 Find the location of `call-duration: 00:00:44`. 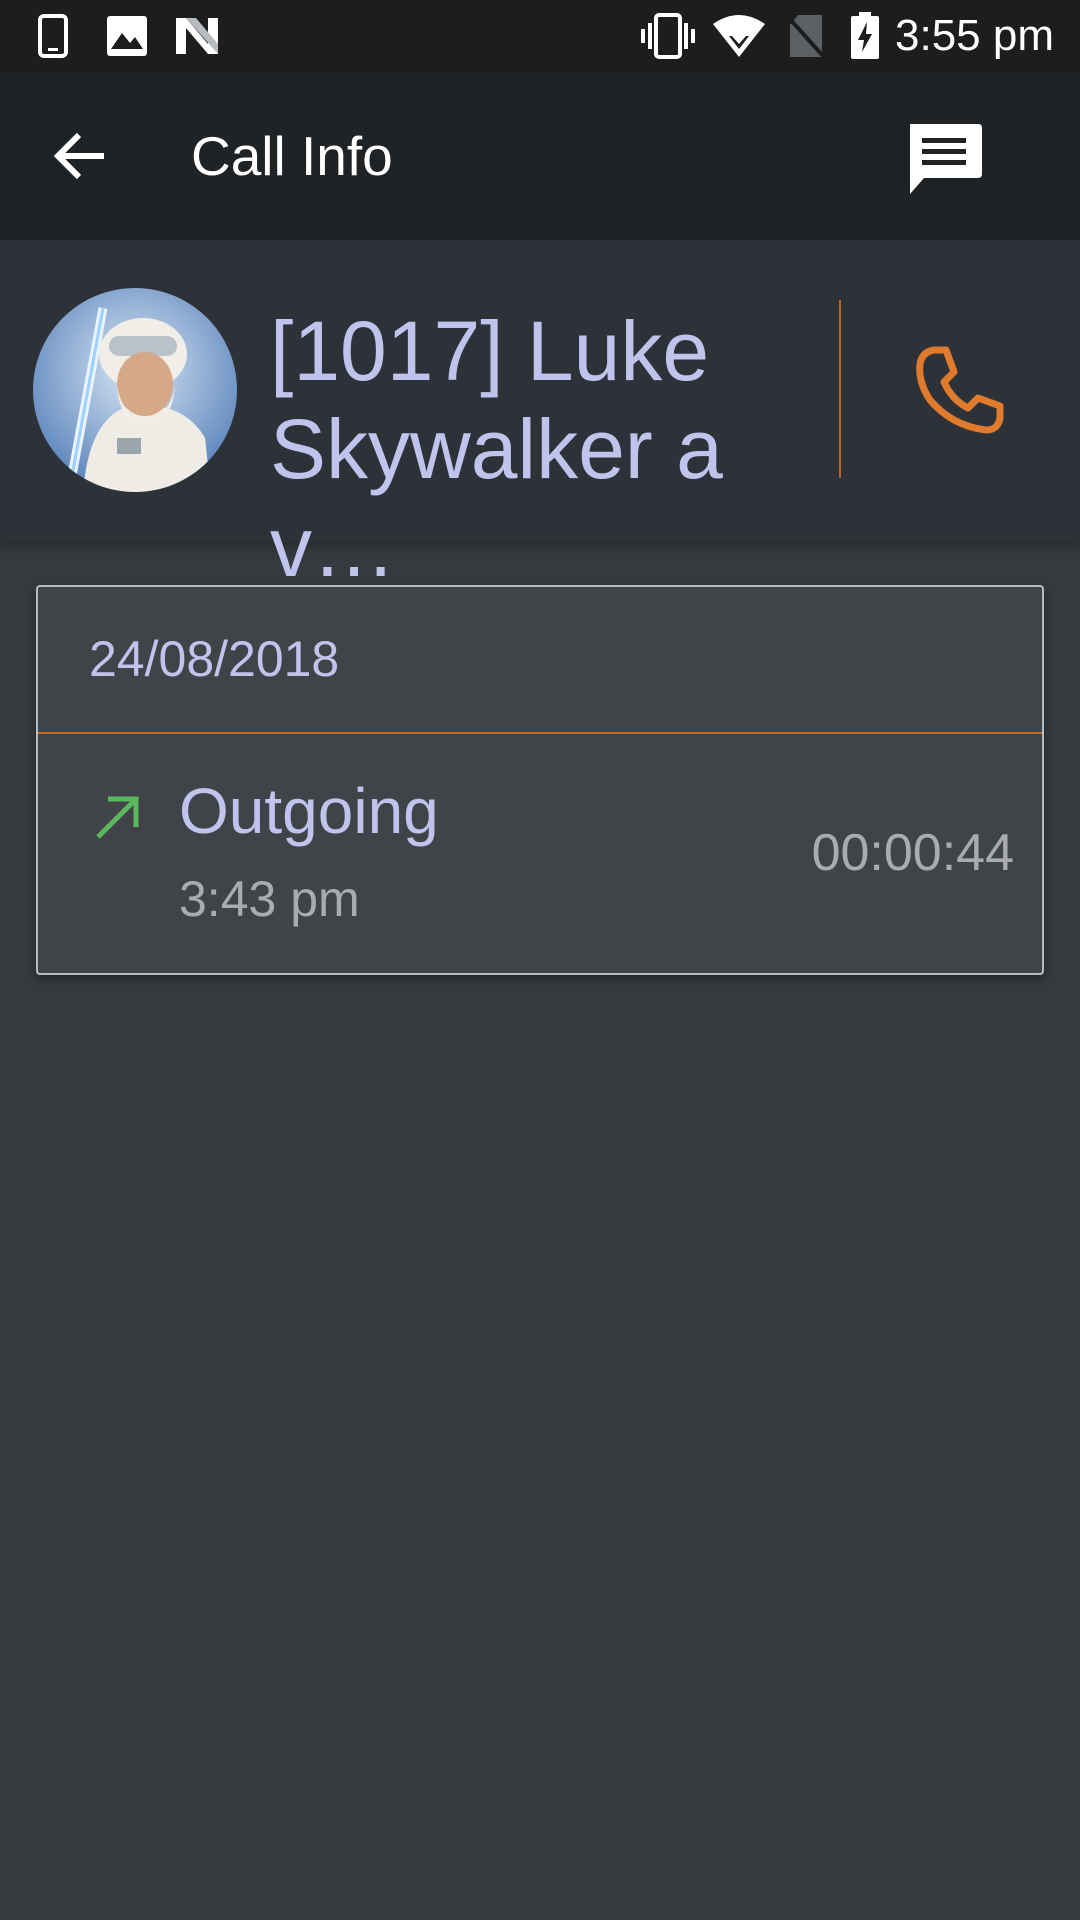

call-duration: 00:00:44 is located at coordinates (912, 853).